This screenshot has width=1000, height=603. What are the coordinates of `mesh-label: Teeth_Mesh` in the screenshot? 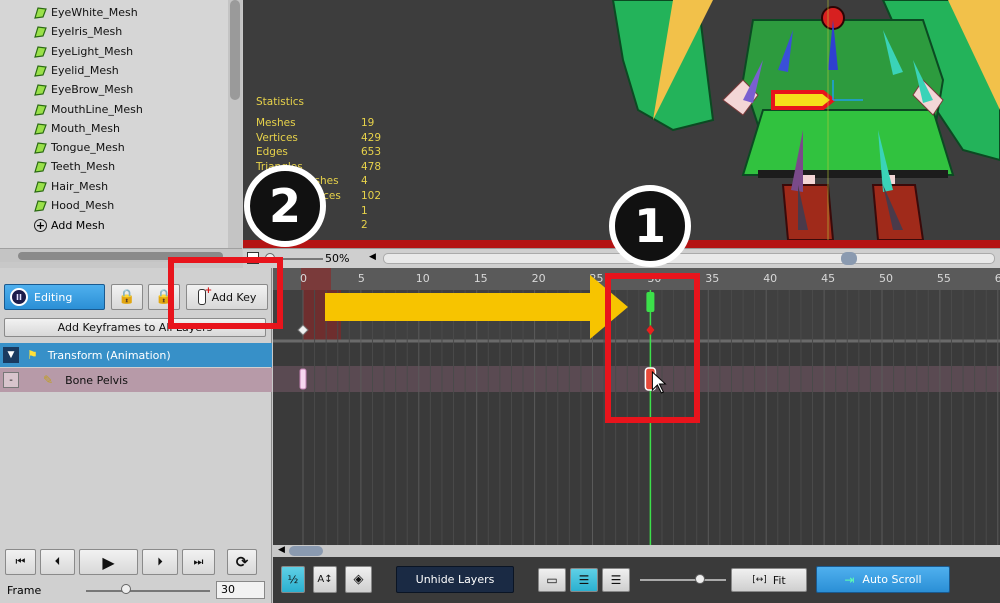 It's located at (83, 167).